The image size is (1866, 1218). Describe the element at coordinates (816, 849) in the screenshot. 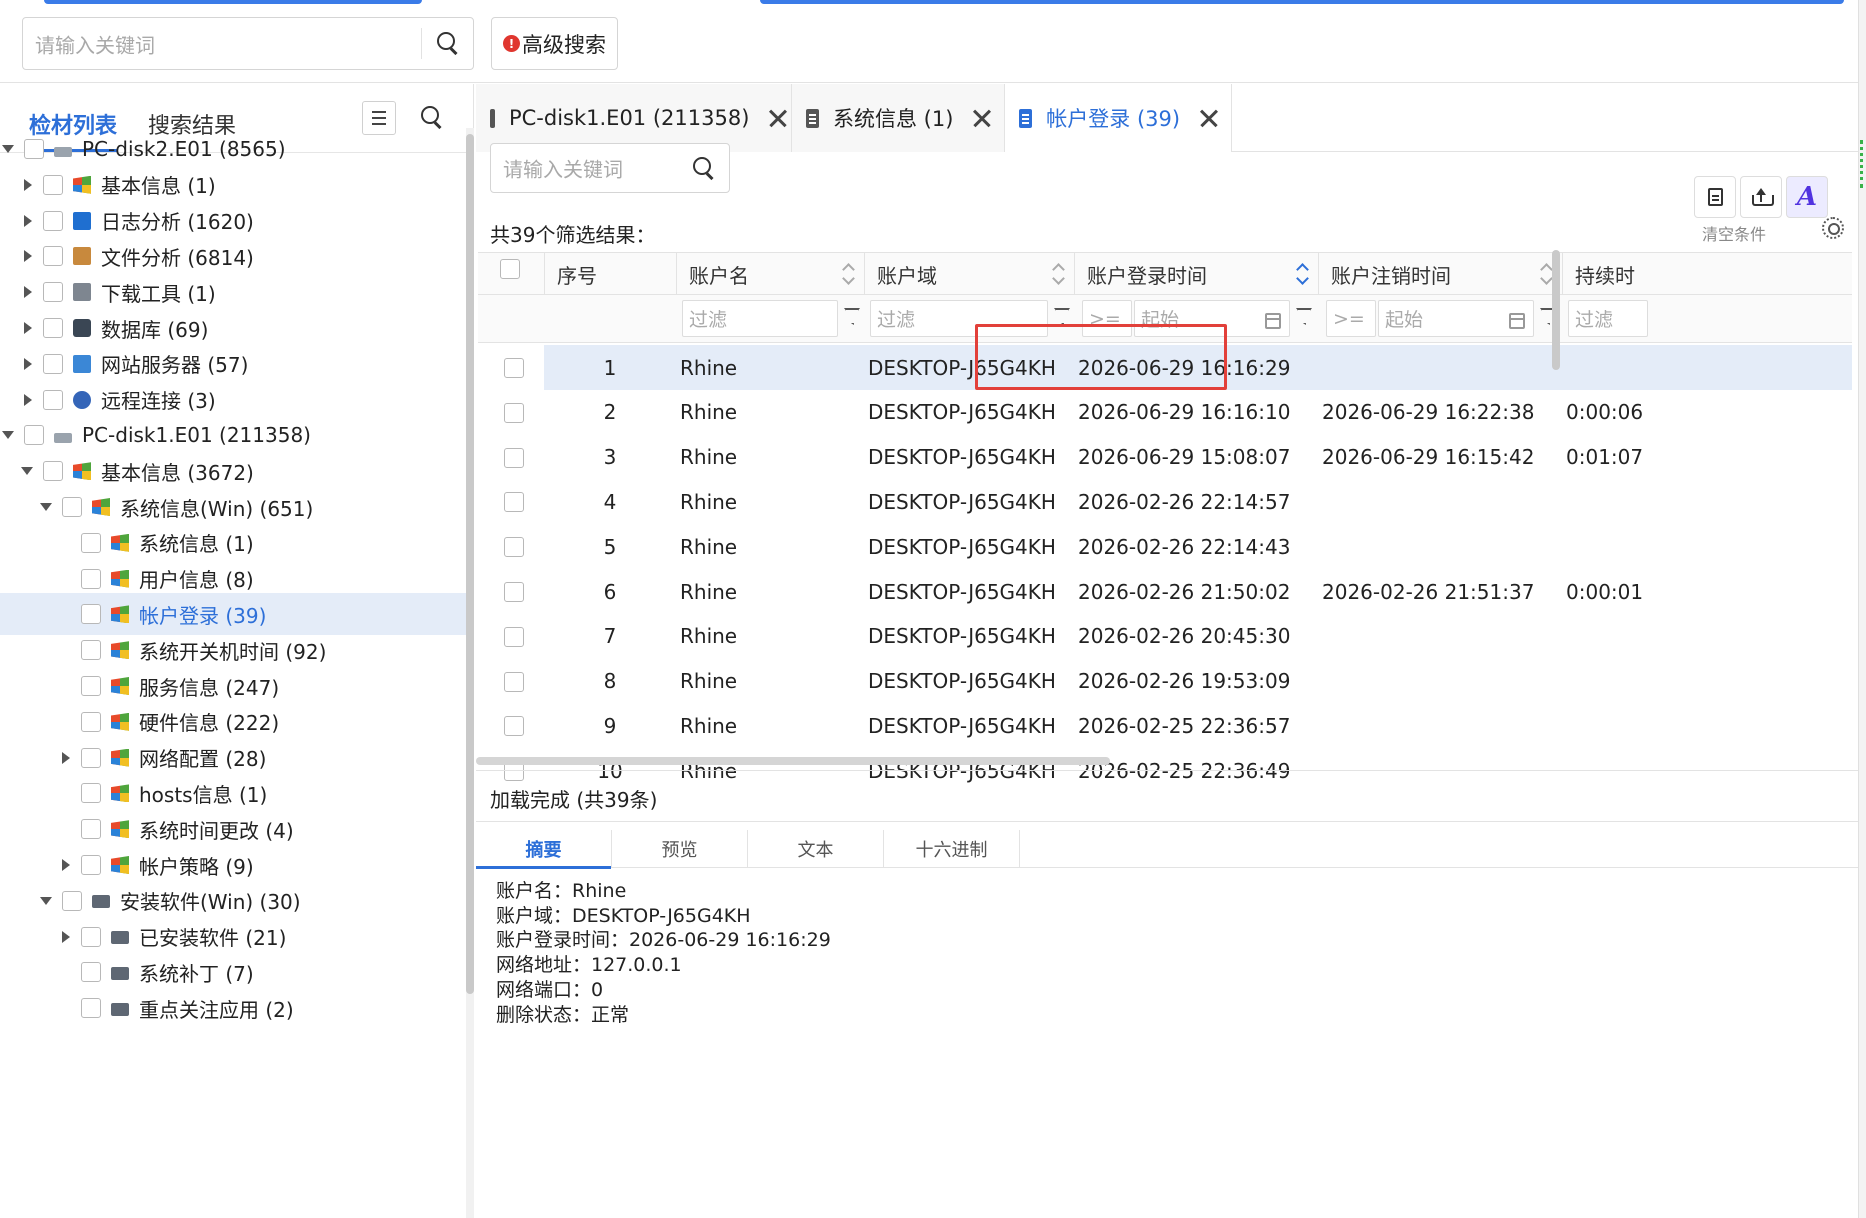

I see `tab-text: 文本` at that location.